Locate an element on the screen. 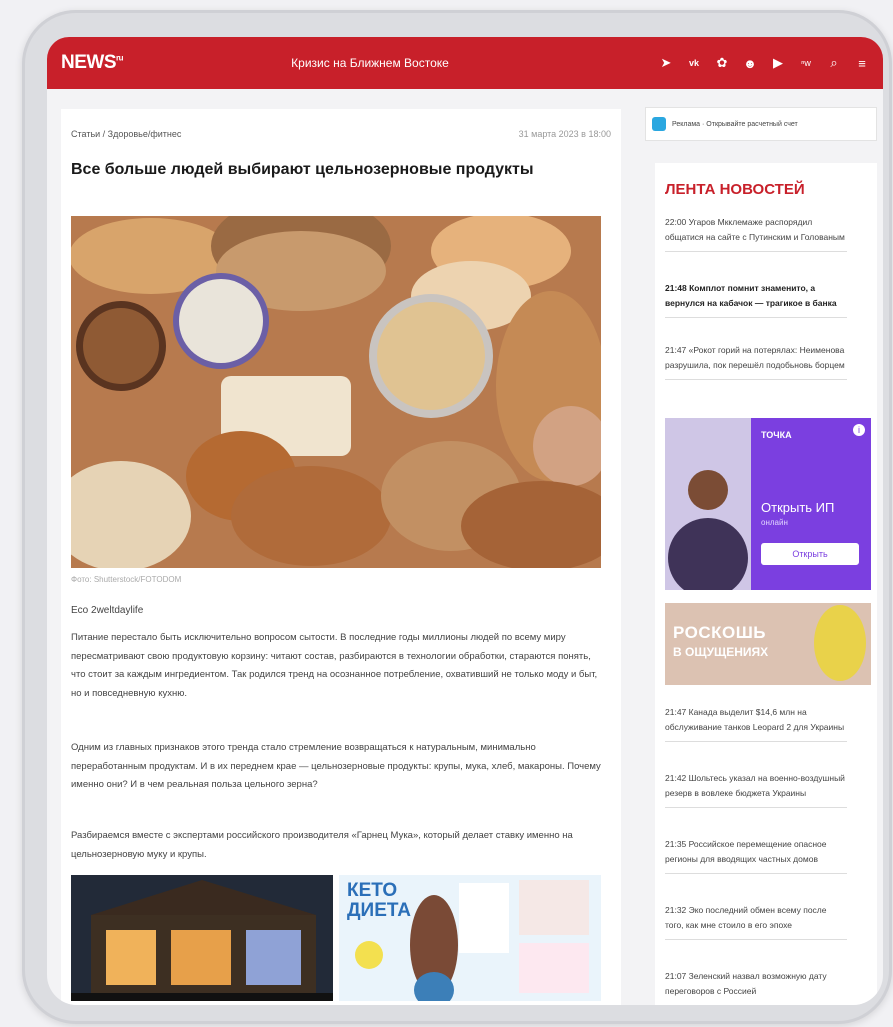 The width and height of the screenshot is (893, 1027). ad-luxury-banner: РОСКОШЬ В ОЩУЩЕНИЯХ is located at coordinates (768, 644).